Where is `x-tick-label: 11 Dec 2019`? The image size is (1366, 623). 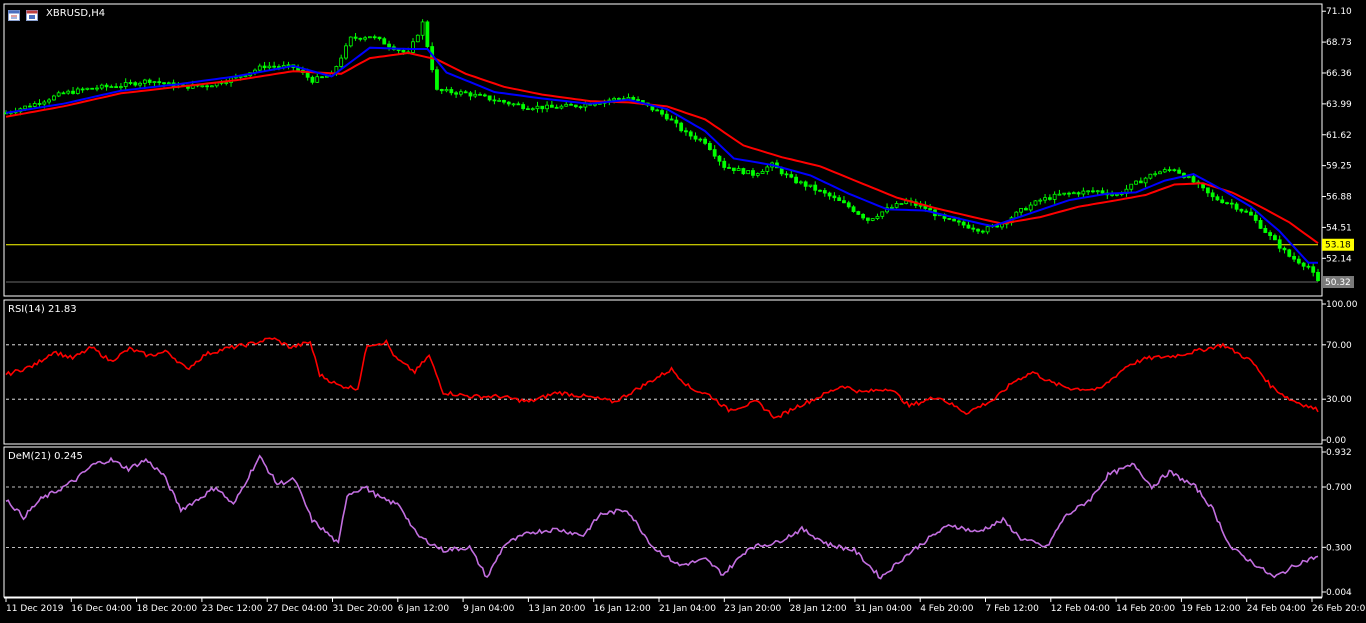 x-tick-label: 11 Dec 2019 is located at coordinates (35, 609).